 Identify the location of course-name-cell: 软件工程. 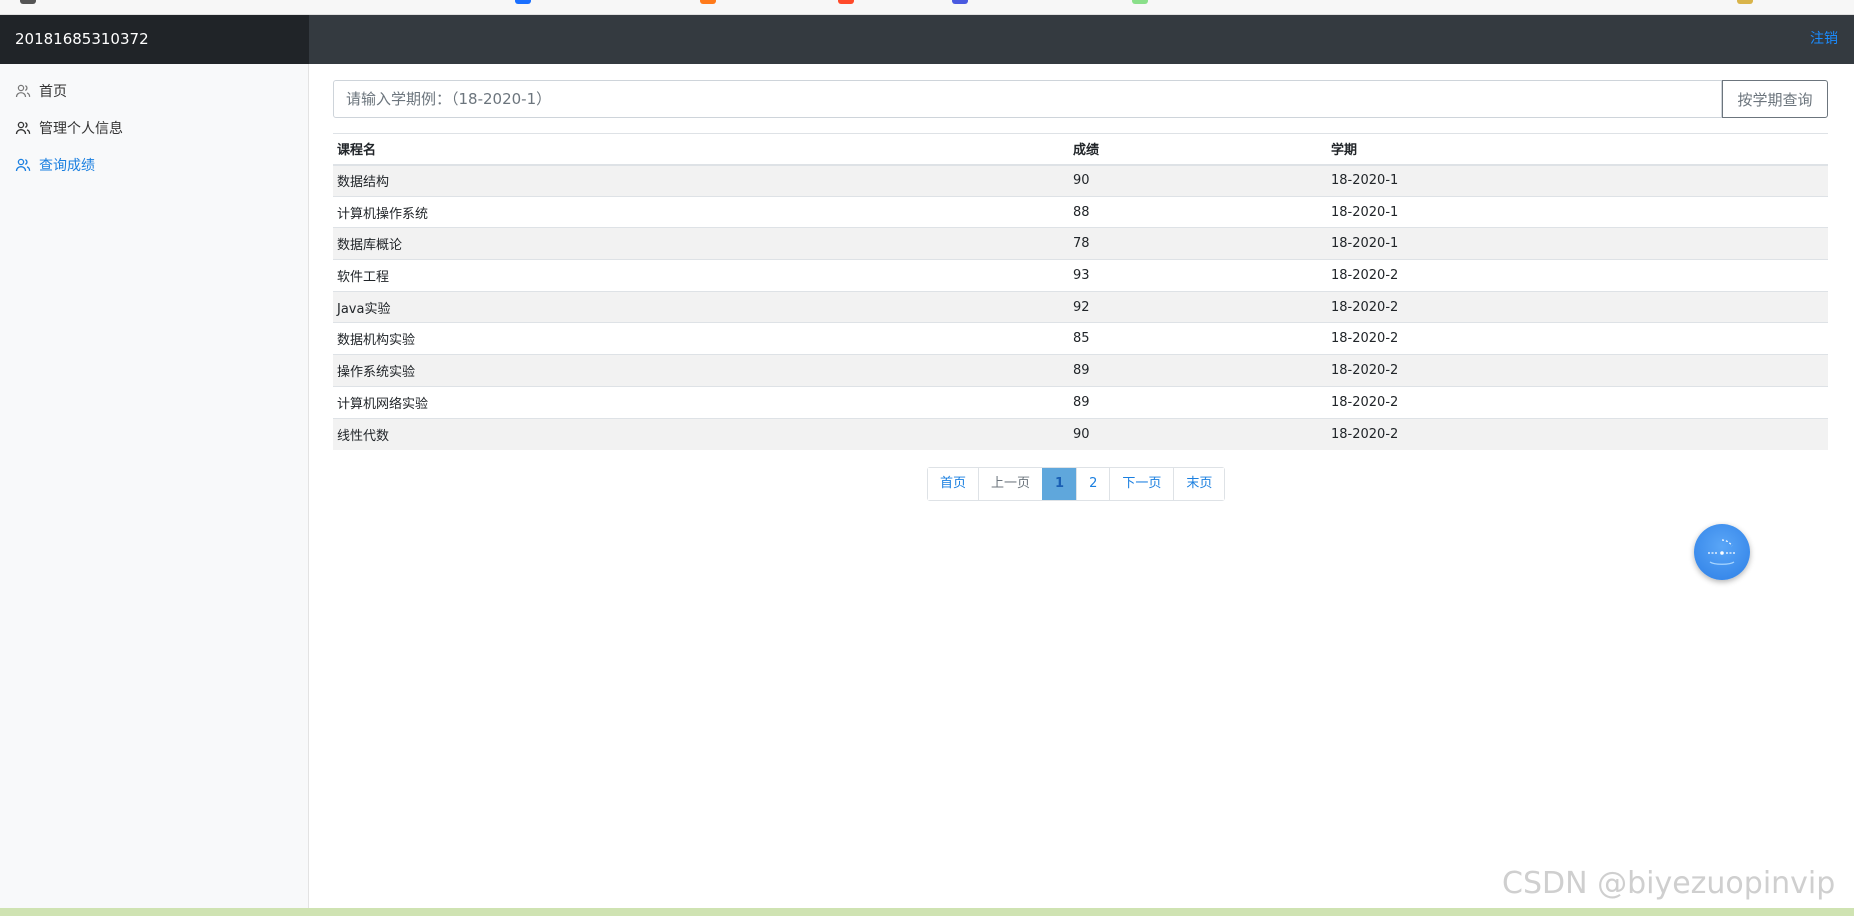
(701, 275).